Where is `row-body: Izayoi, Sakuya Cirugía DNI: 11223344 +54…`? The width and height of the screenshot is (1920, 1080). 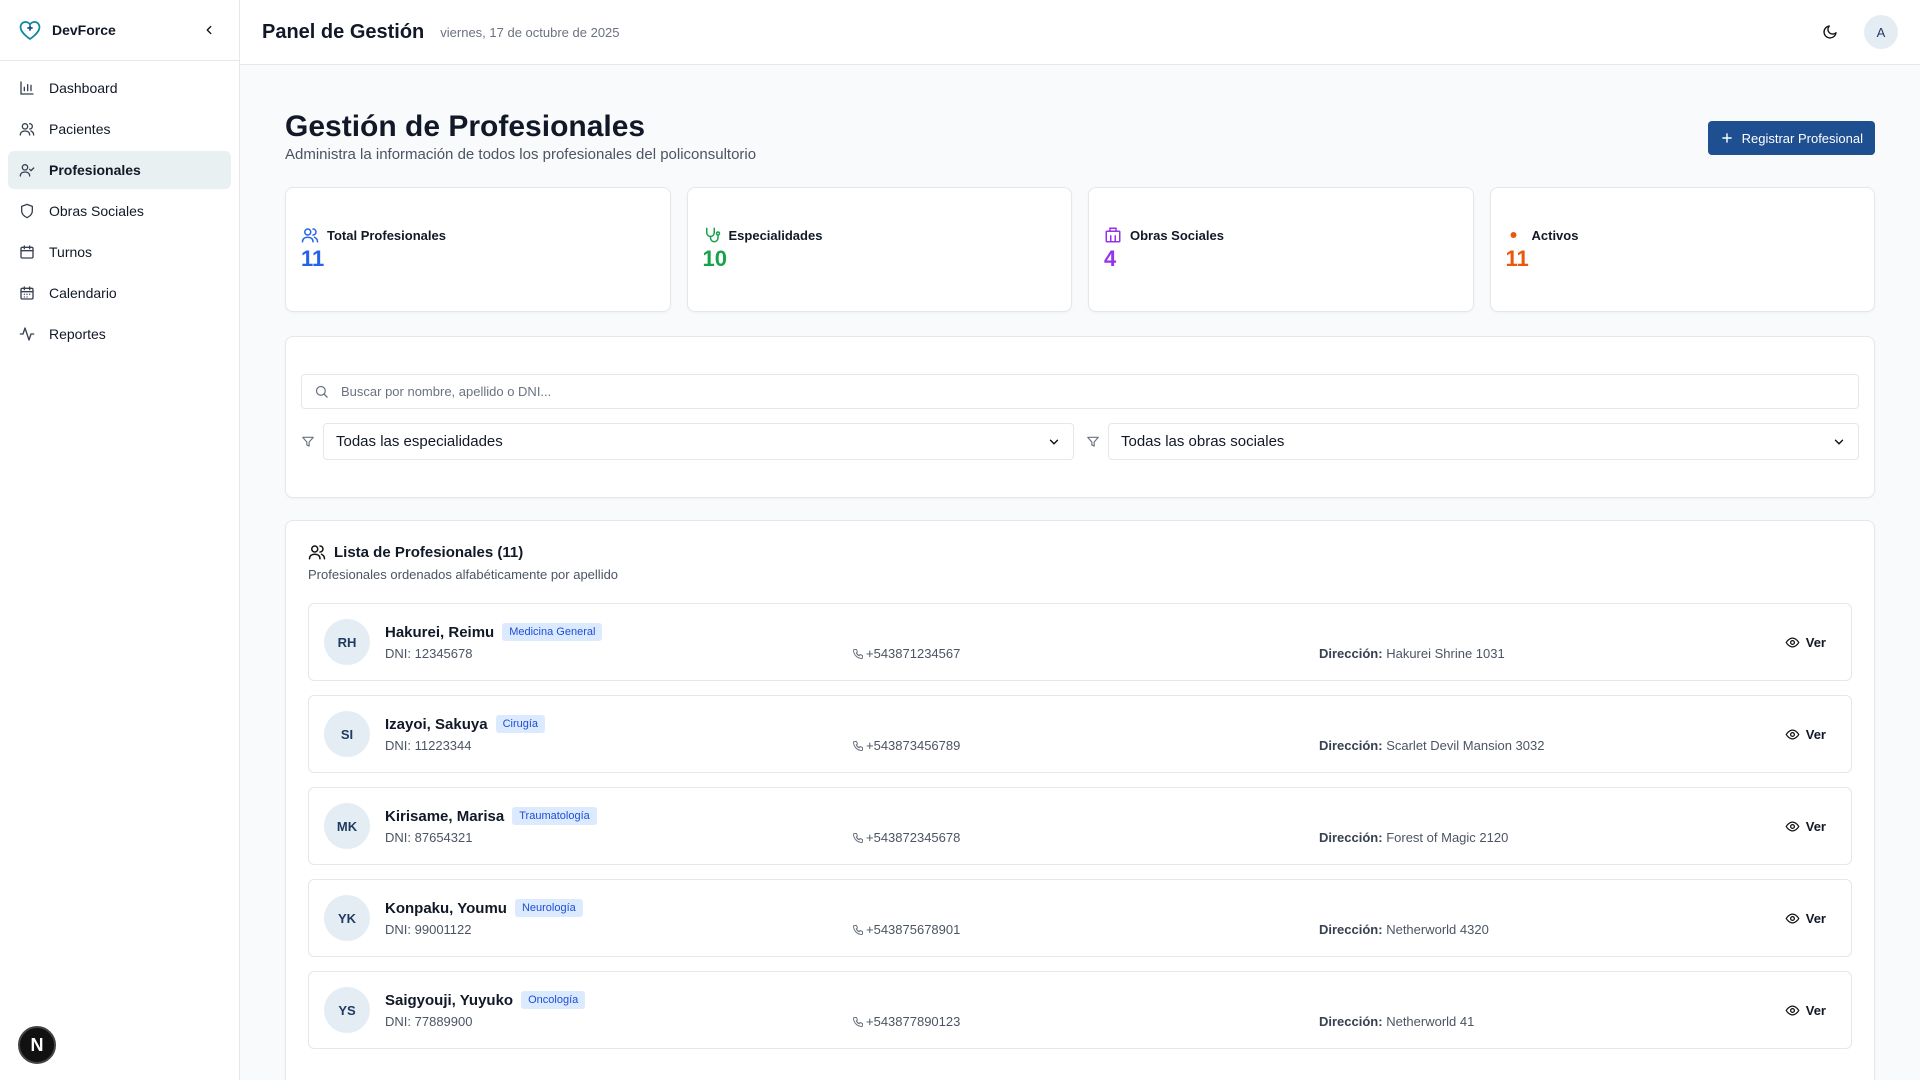
row-body: Izayoi, Sakuya Cirugía DNI: 11223344 +54… is located at coordinates (1080, 734).